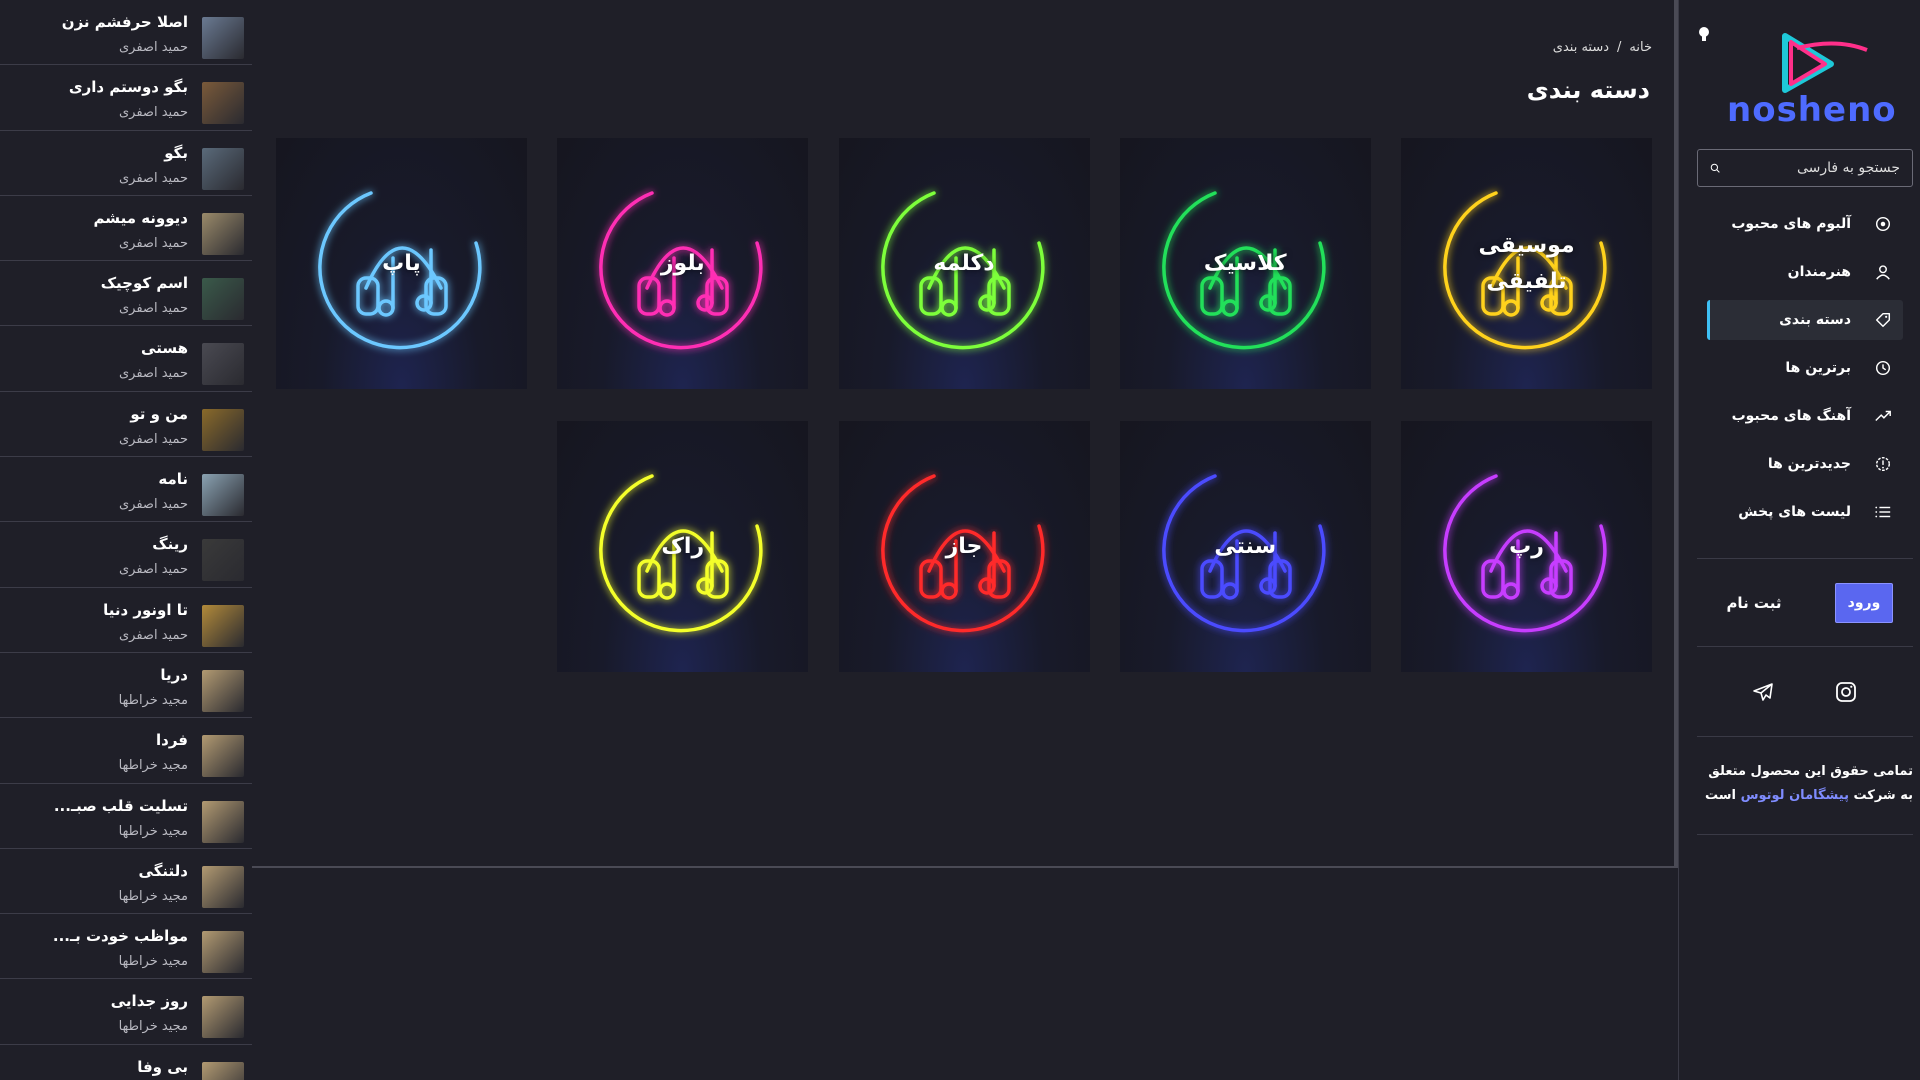 Image resolution: width=1920 pixels, height=1080 pixels. I want to click on tag-icon, so click(1883, 320).